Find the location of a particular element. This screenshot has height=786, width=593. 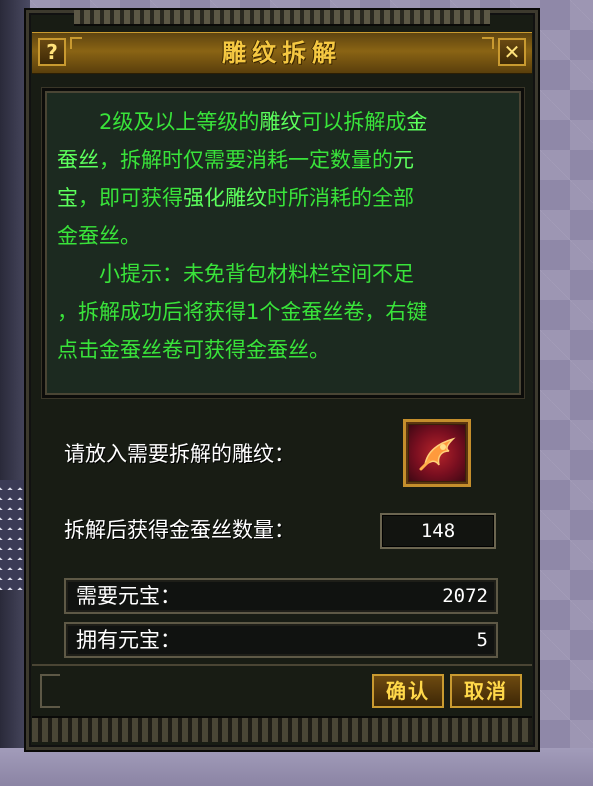

info-text-segment: ，即可获得 is located at coordinates (130, 198).